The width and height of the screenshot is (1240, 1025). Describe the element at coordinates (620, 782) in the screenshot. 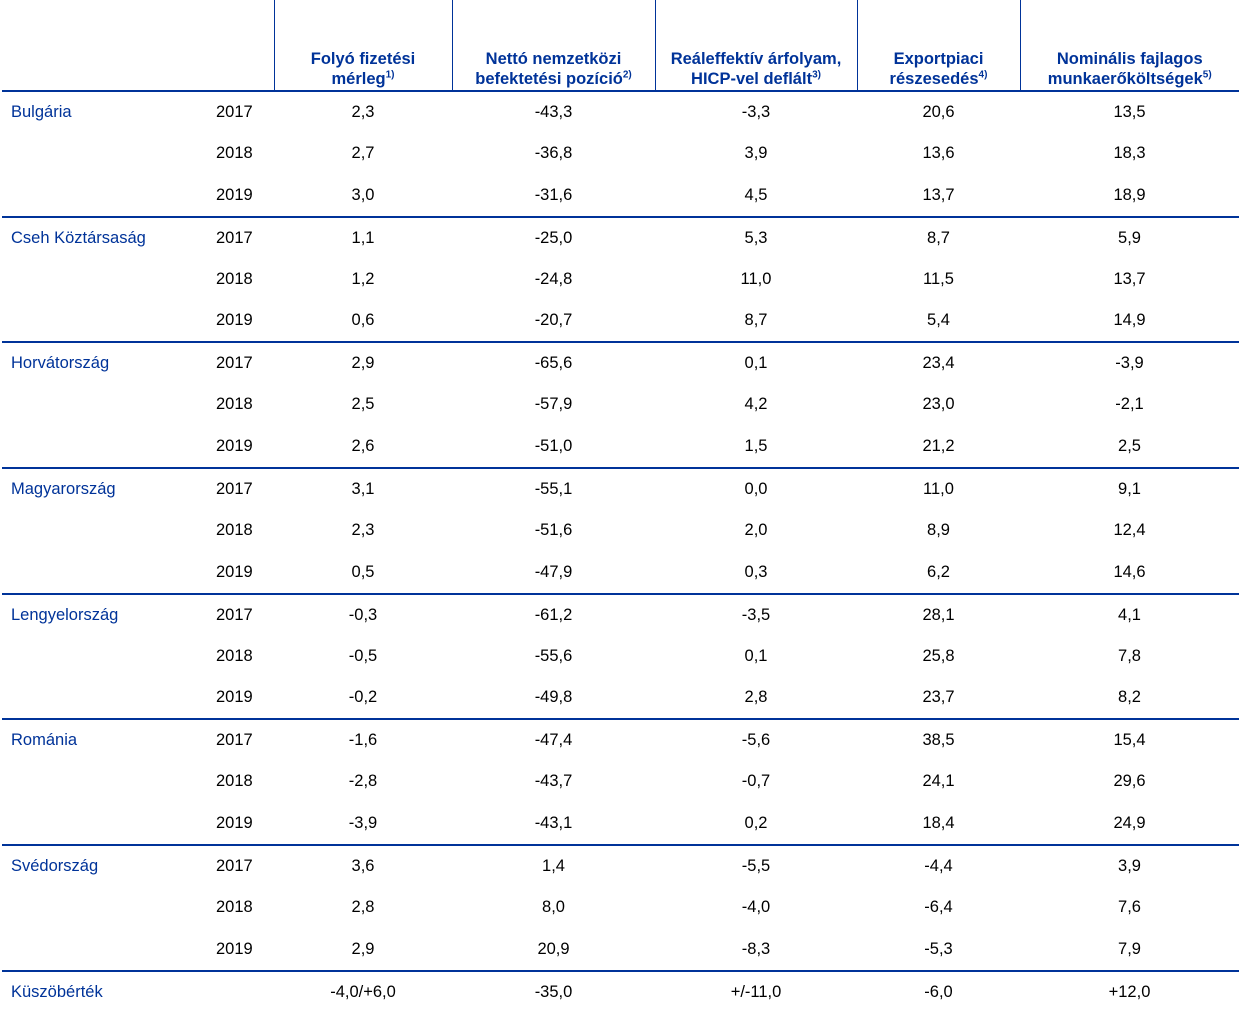

I see `table-row: 2018 -2,8 -43,7 -0,7 24,1 29,6` at that location.